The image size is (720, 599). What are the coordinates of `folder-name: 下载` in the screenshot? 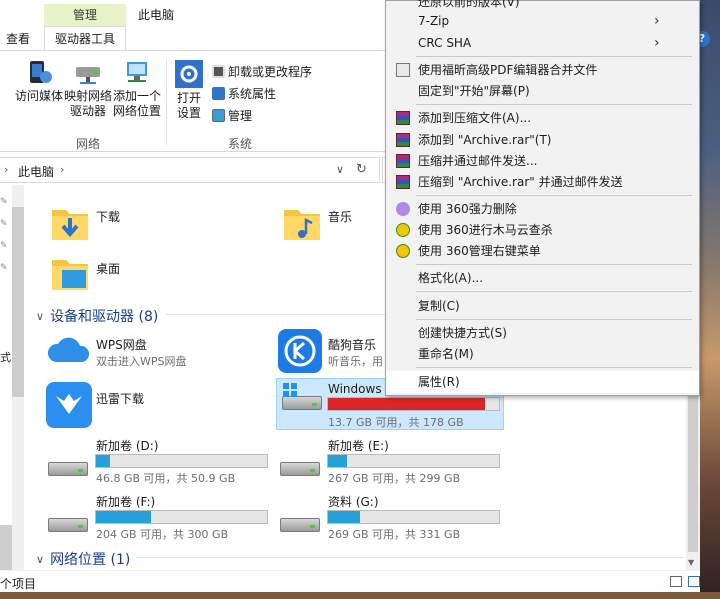 It's located at (108, 216).